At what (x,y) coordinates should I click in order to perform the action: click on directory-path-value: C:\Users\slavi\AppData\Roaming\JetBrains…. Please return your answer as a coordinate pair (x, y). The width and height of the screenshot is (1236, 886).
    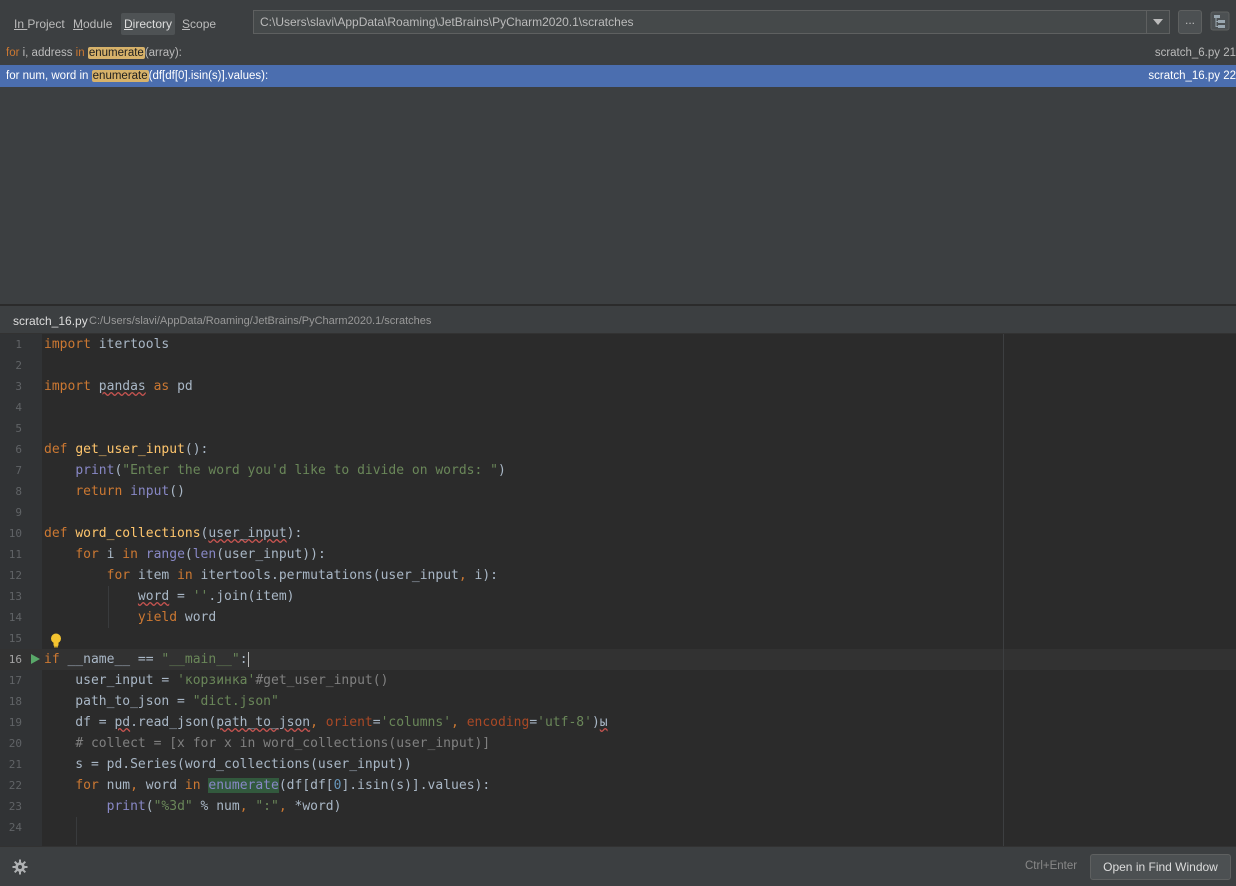
    Looking at the image, I should click on (447, 22).